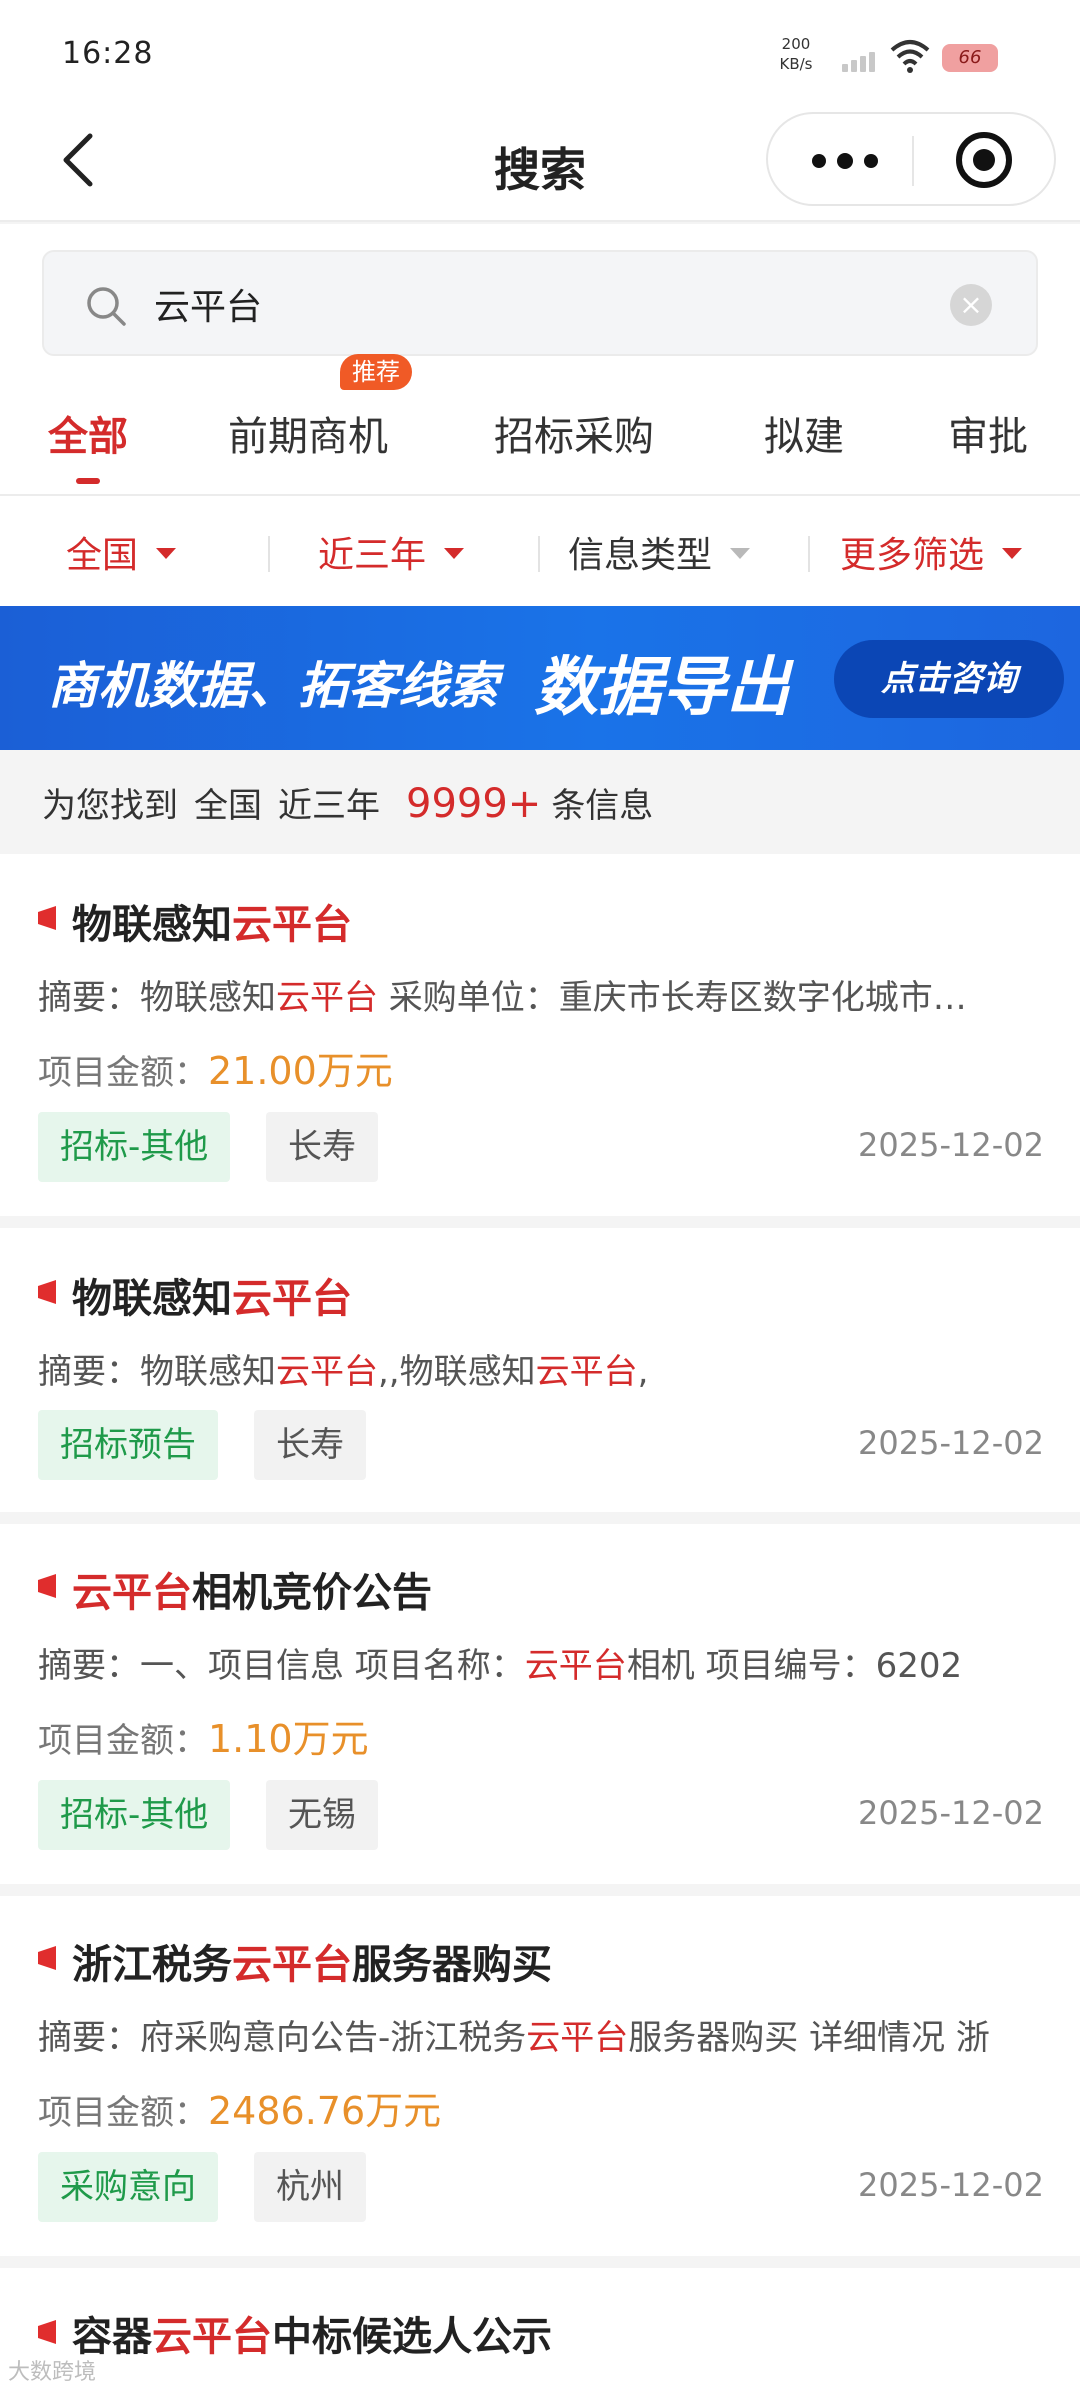 This screenshot has height=2388, width=1080. Describe the element at coordinates (376, 372) in the screenshot. I see `recommend-badge: 推荐` at that location.